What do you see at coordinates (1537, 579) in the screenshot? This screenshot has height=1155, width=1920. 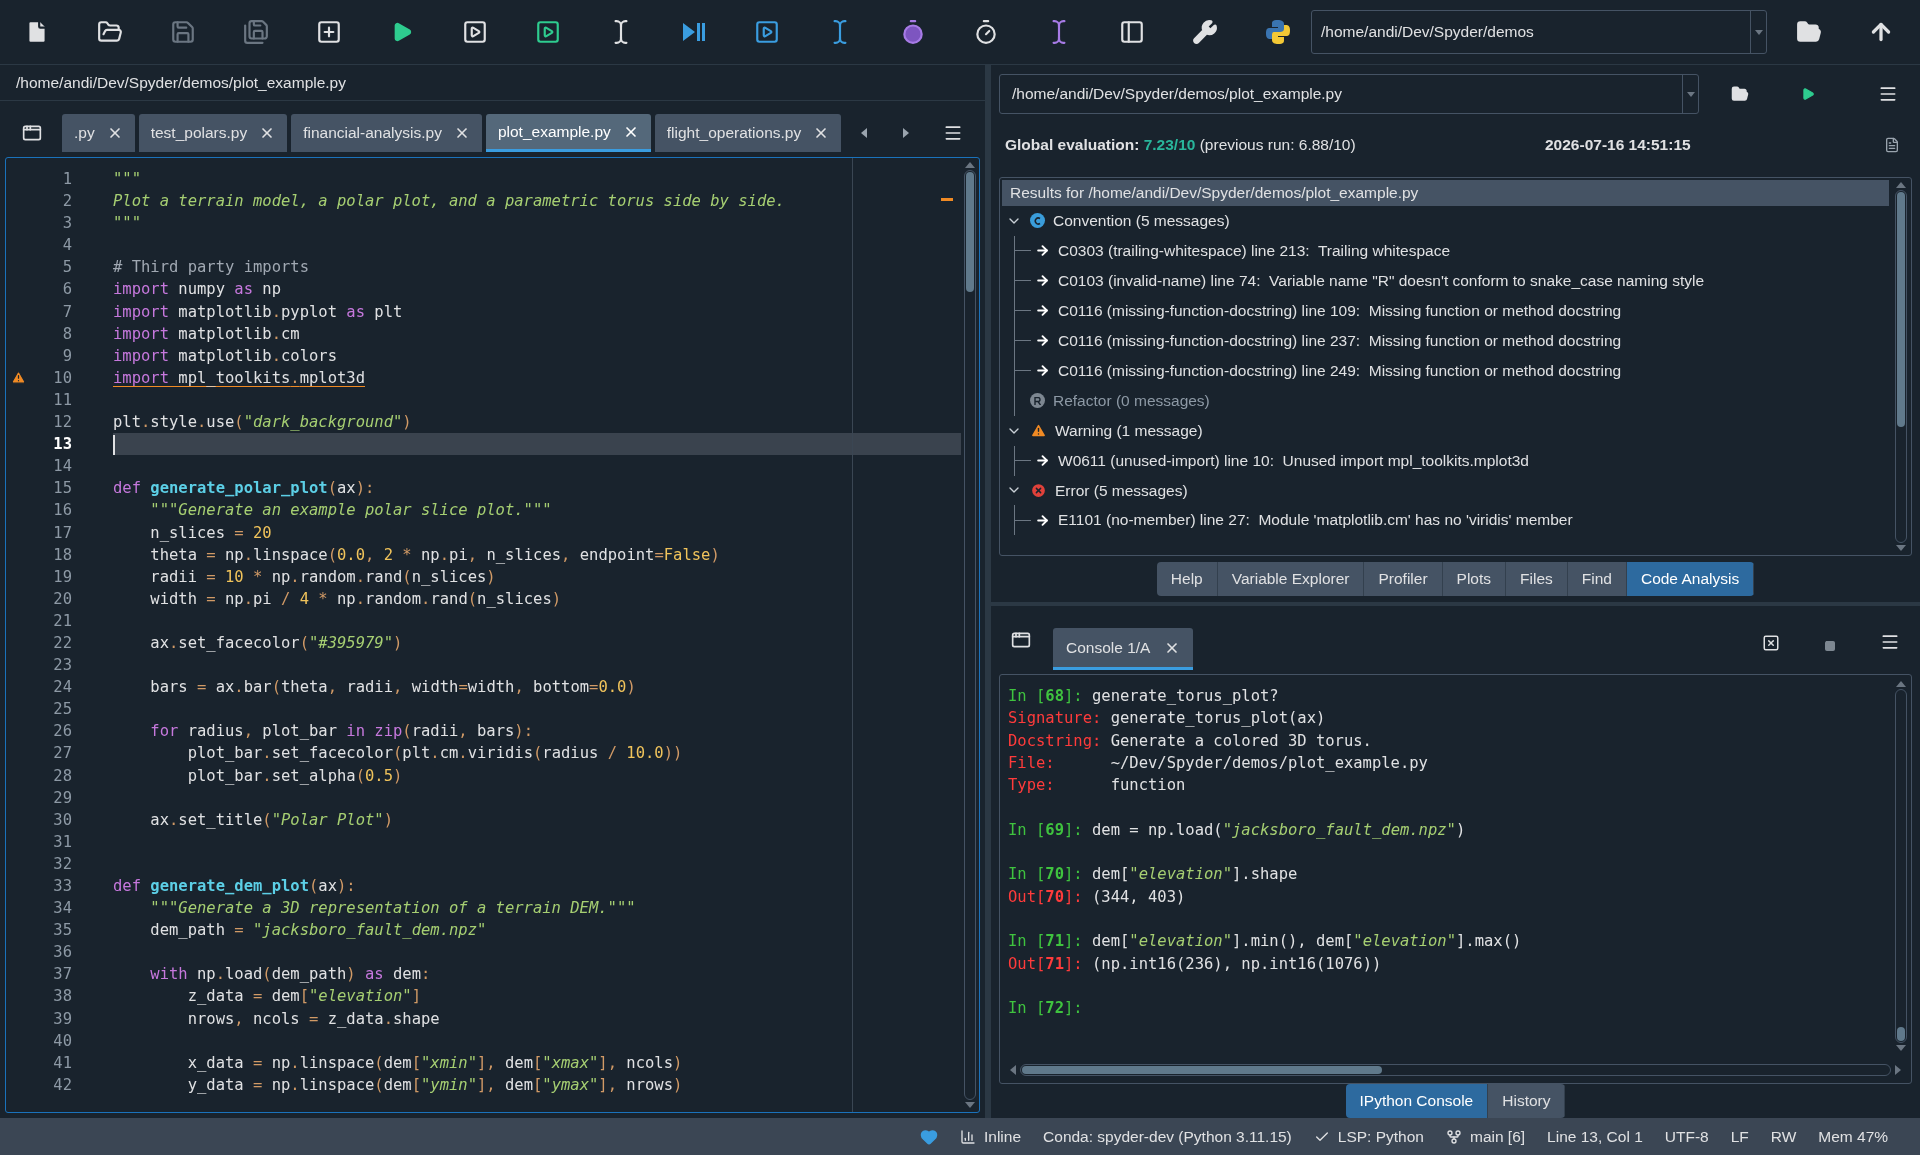 I see `pane-tab: Files` at bounding box center [1537, 579].